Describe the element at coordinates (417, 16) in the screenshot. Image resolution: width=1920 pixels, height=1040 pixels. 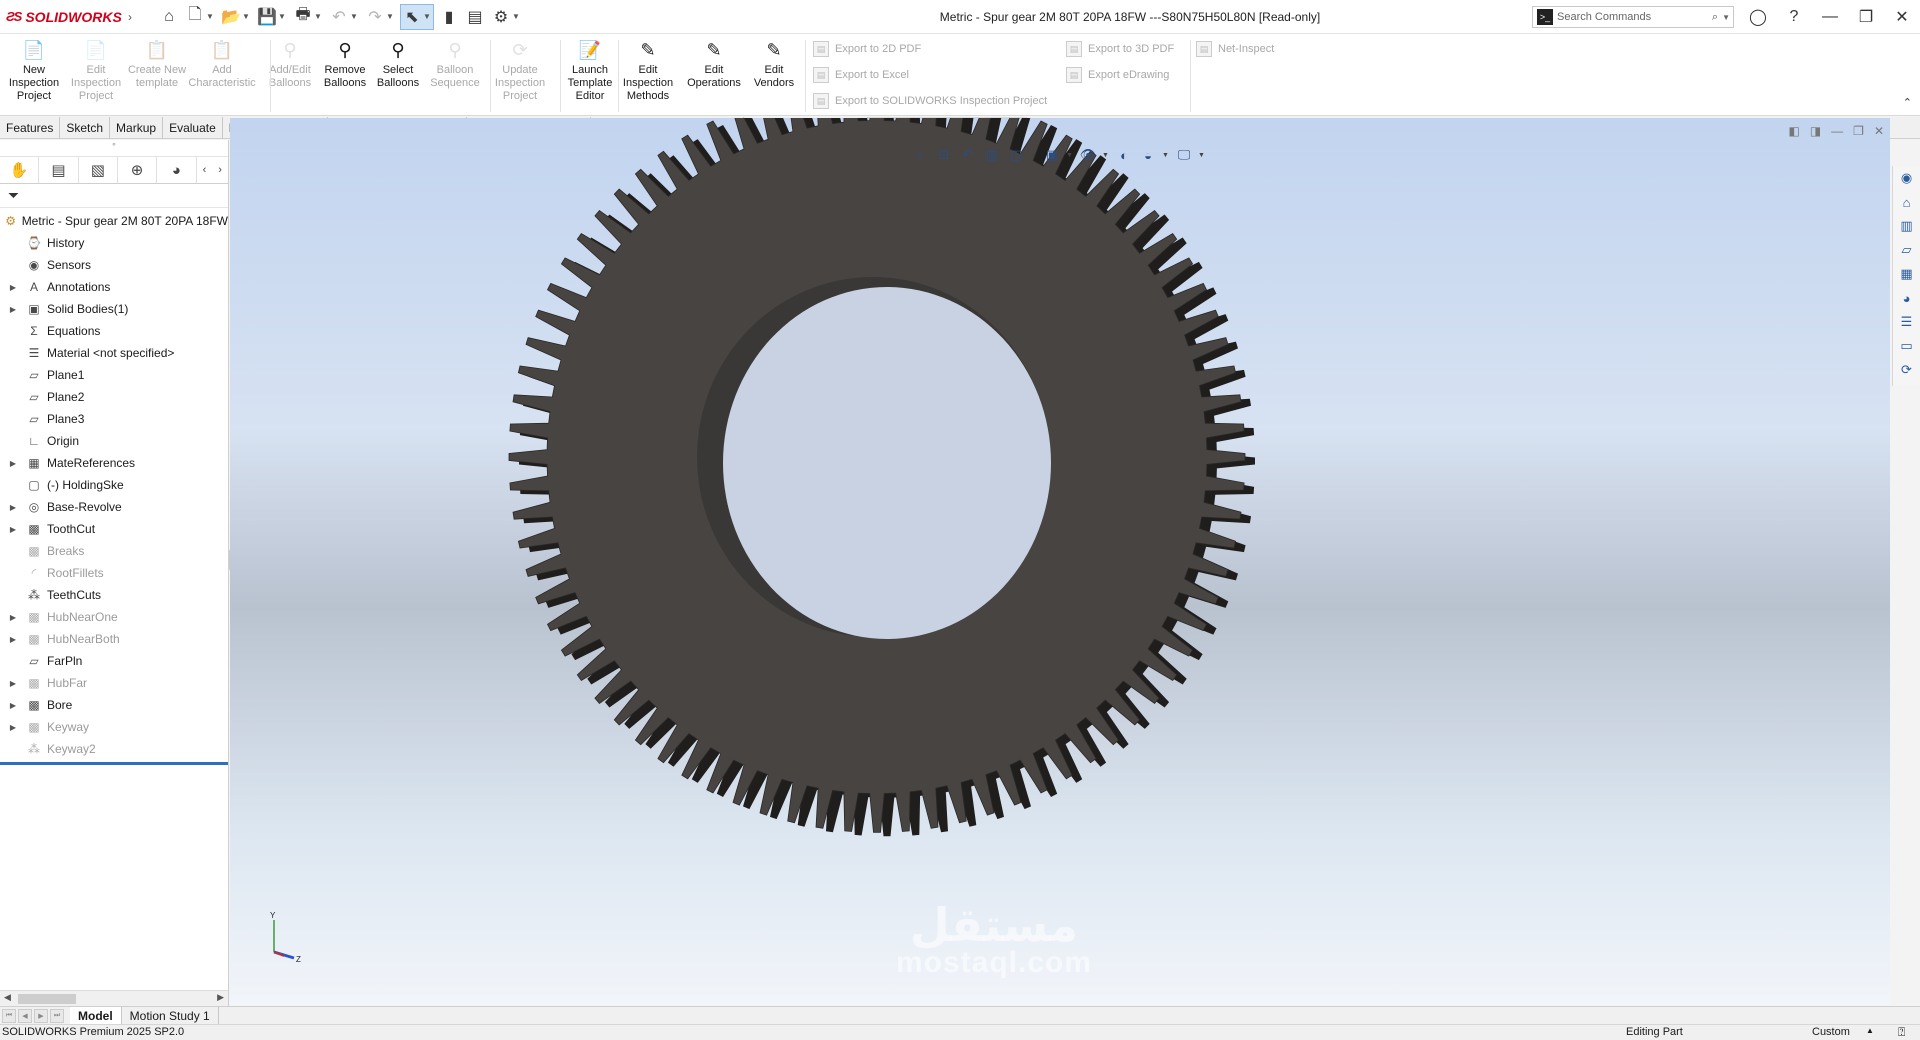
I see `select-button: ⬉ ▼` at that location.